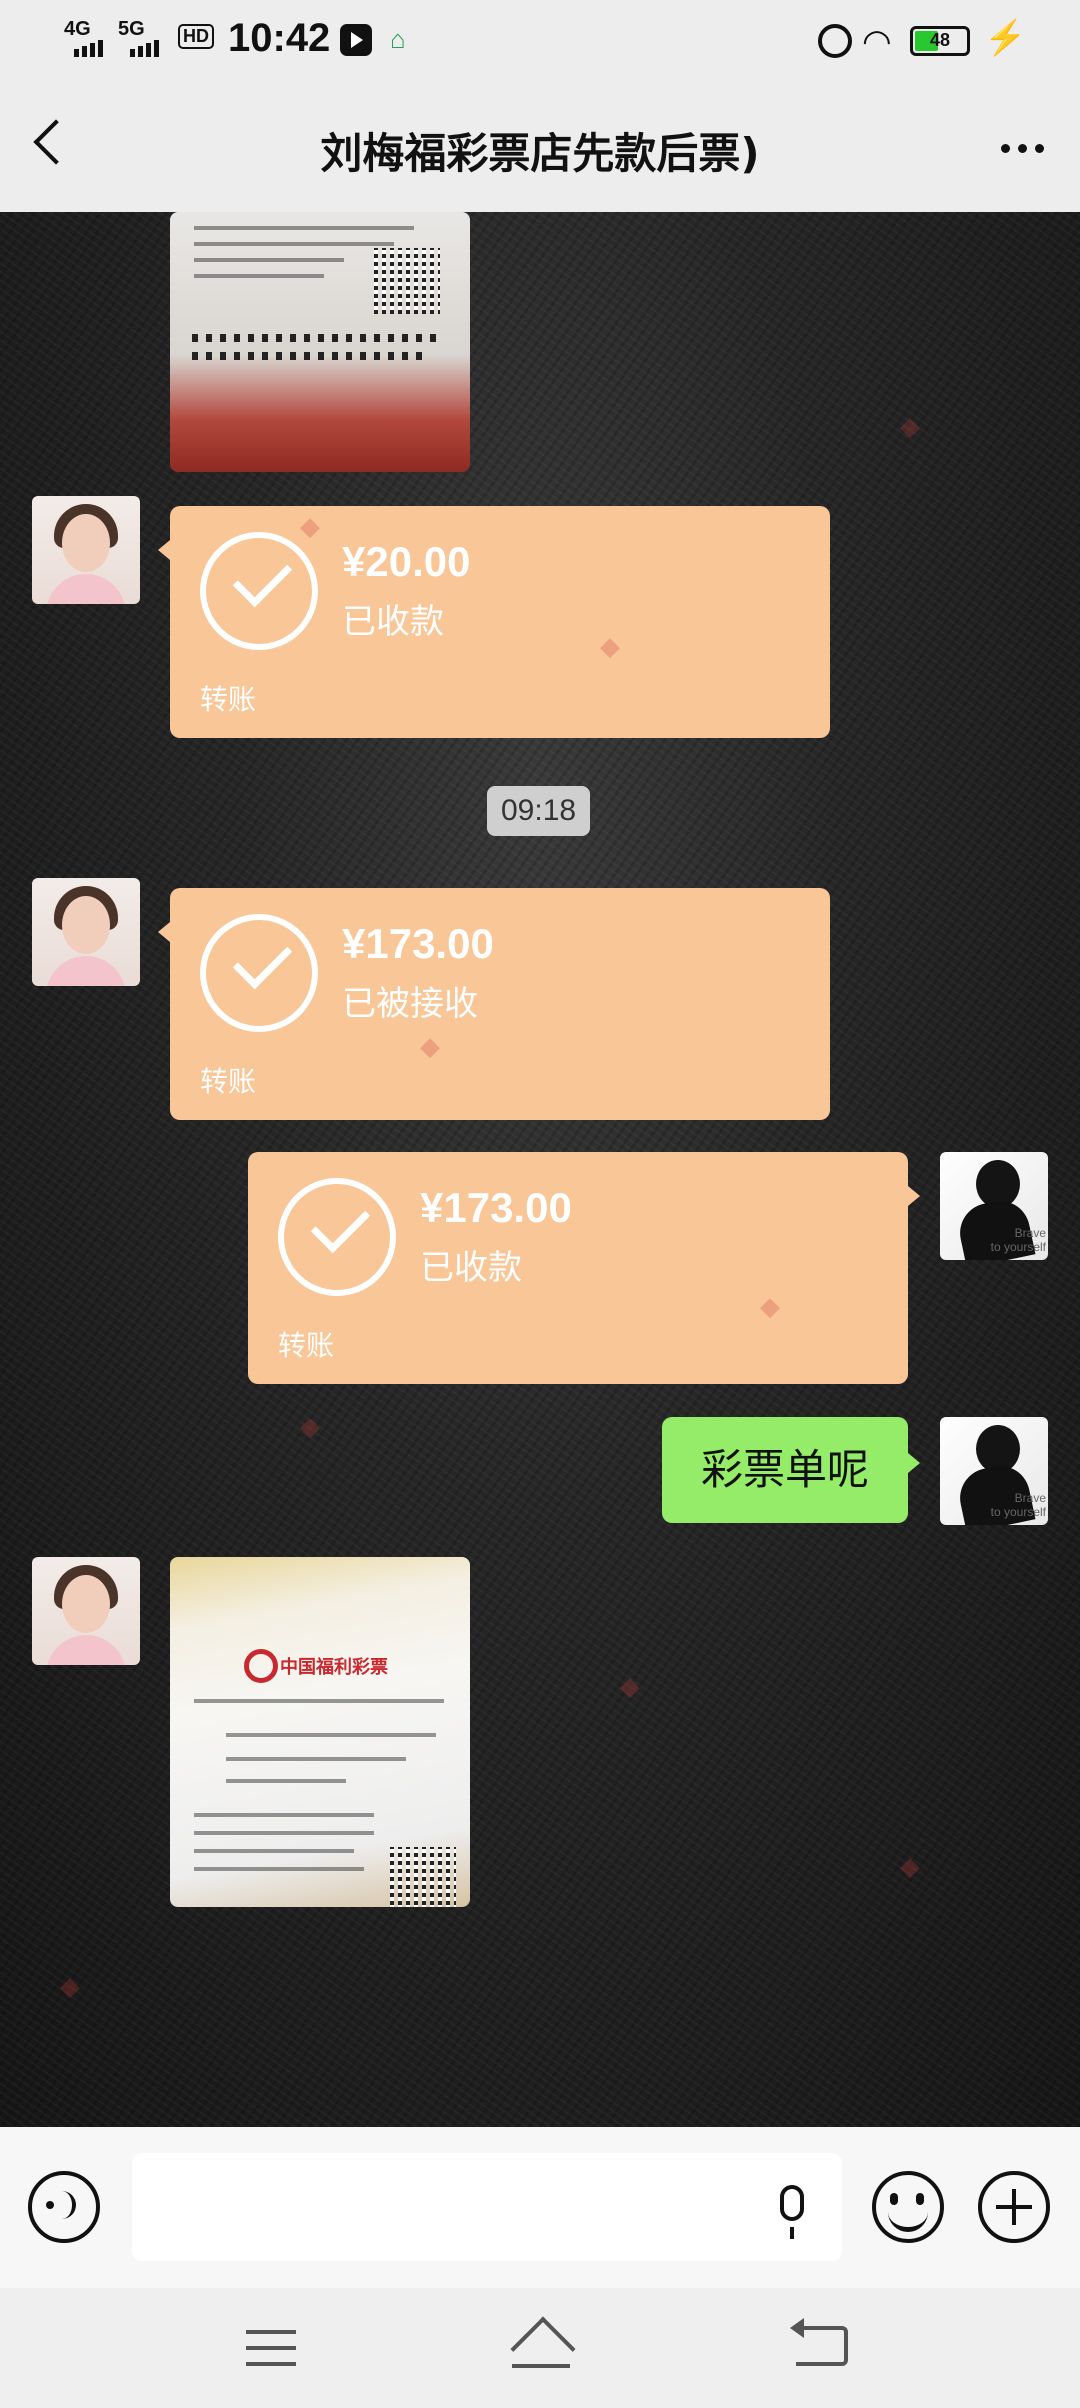  What do you see at coordinates (539, 811) in the screenshot?
I see `message-timestamp: 09:18` at bounding box center [539, 811].